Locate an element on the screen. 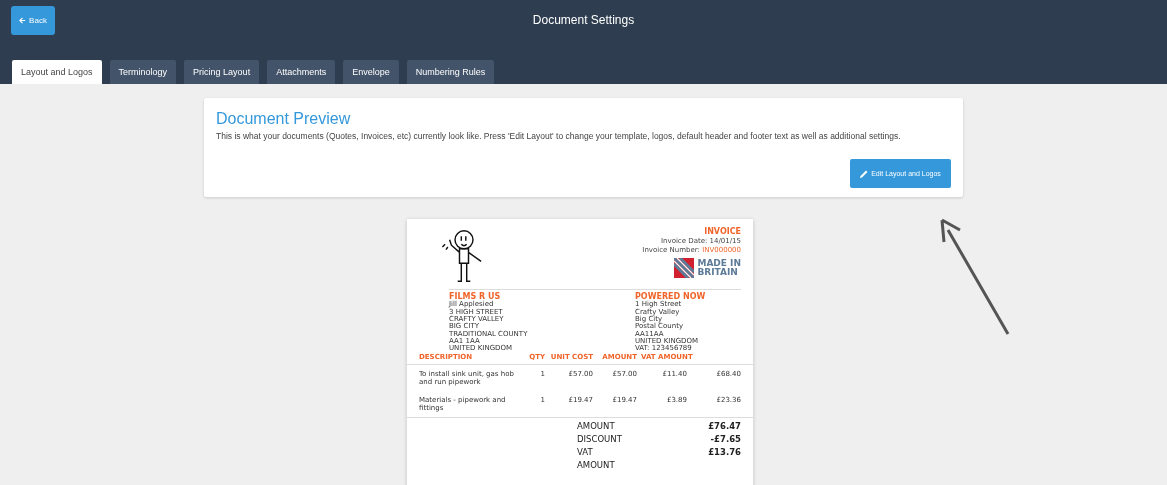  settings-tab: Numbering Rules is located at coordinates (450, 72).